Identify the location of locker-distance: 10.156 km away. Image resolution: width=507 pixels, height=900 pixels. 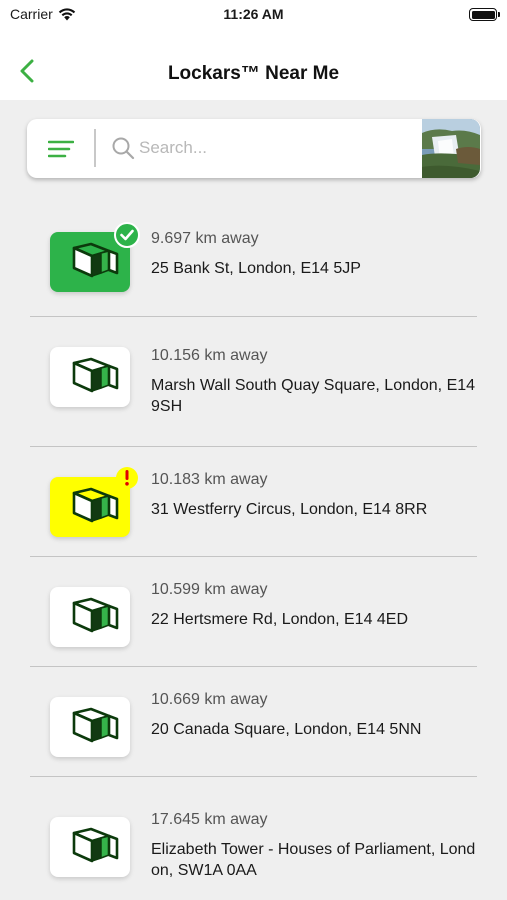
(209, 355).